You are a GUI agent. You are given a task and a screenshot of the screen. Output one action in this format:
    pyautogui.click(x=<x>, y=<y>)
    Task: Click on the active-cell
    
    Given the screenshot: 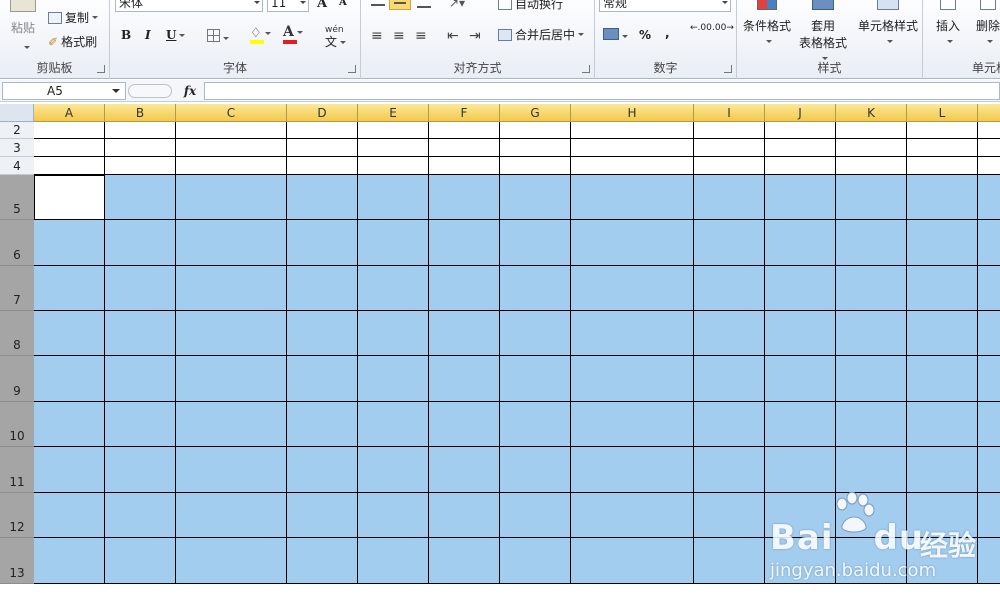 What is the action you would take?
    pyautogui.click(x=69, y=197)
    